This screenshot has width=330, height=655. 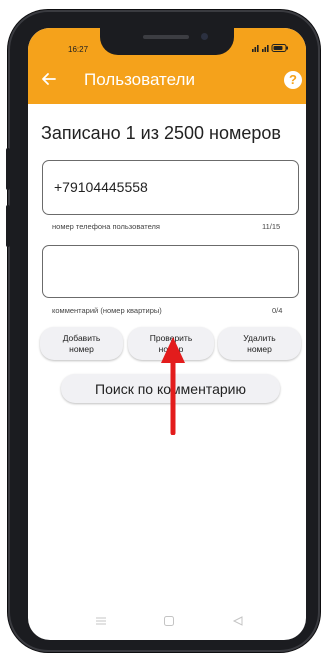 I want to click on add-number-button: Добавить номер, so click(x=81, y=343).